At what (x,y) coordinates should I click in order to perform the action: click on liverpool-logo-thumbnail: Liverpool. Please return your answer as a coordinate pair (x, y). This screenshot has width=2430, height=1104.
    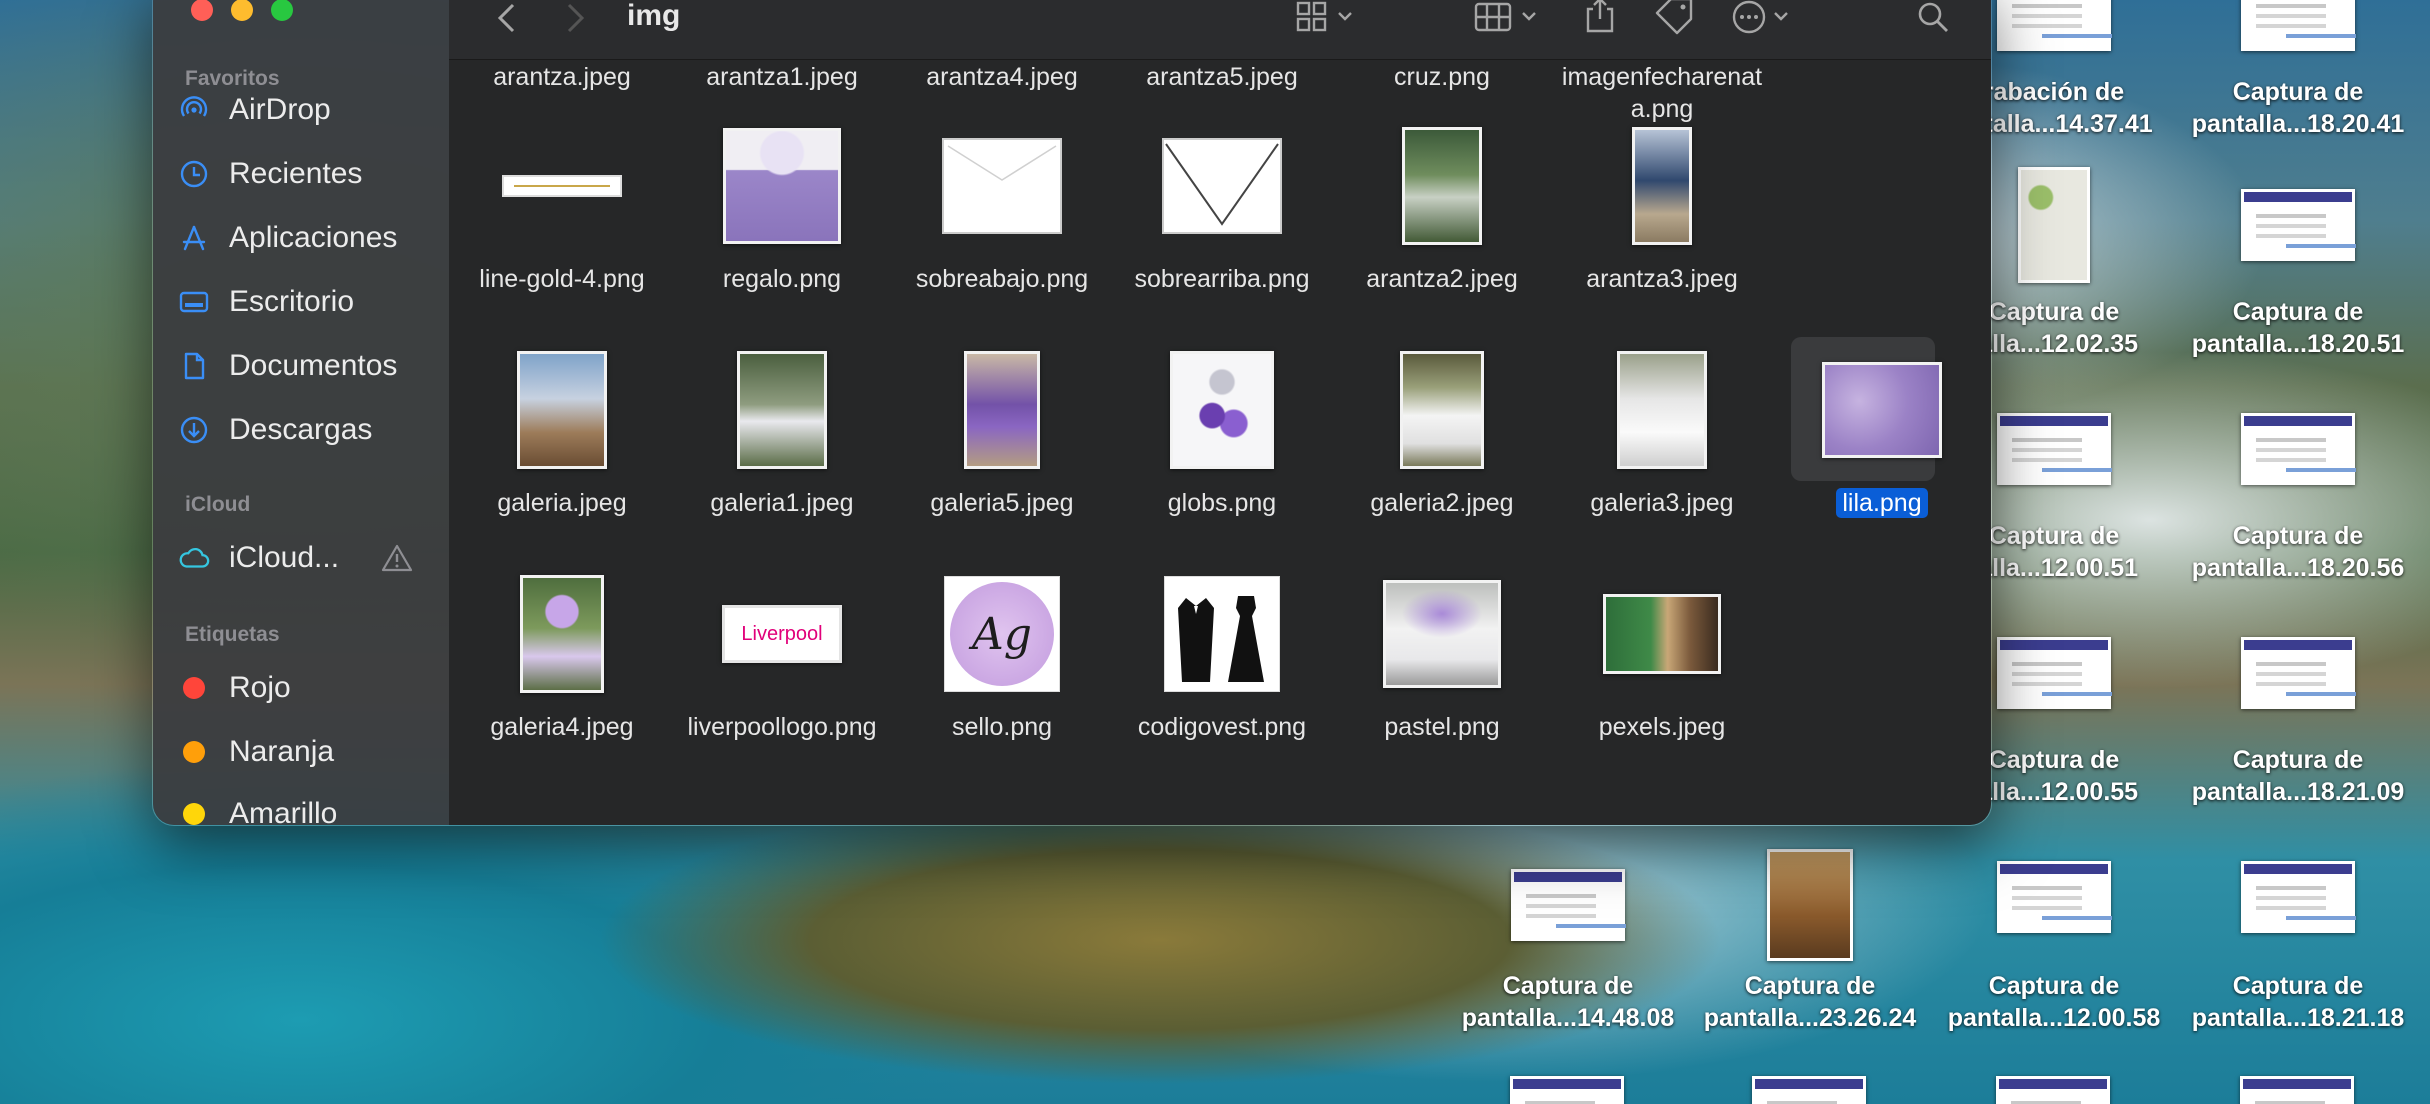
    Looking at the image, I should click on (782, 634).